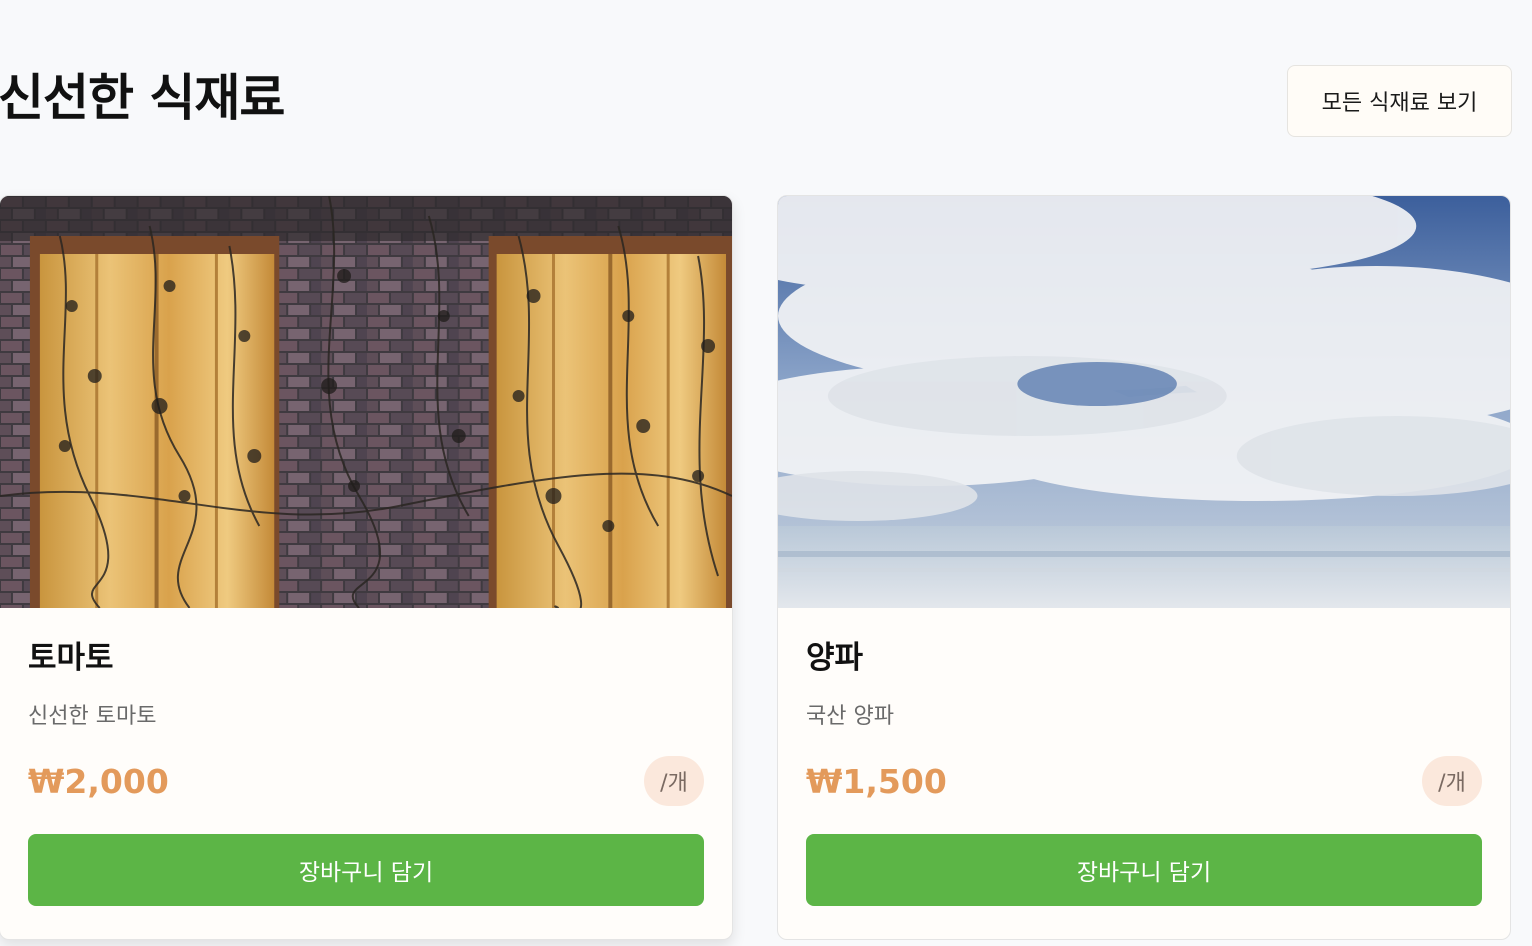 The width and height of the screenshot is (1532, 946). What do you see at coordinates (142, 98) in the screenshot?
I see `section-title: 신선한 식재료` at bounding box center [142, 98].